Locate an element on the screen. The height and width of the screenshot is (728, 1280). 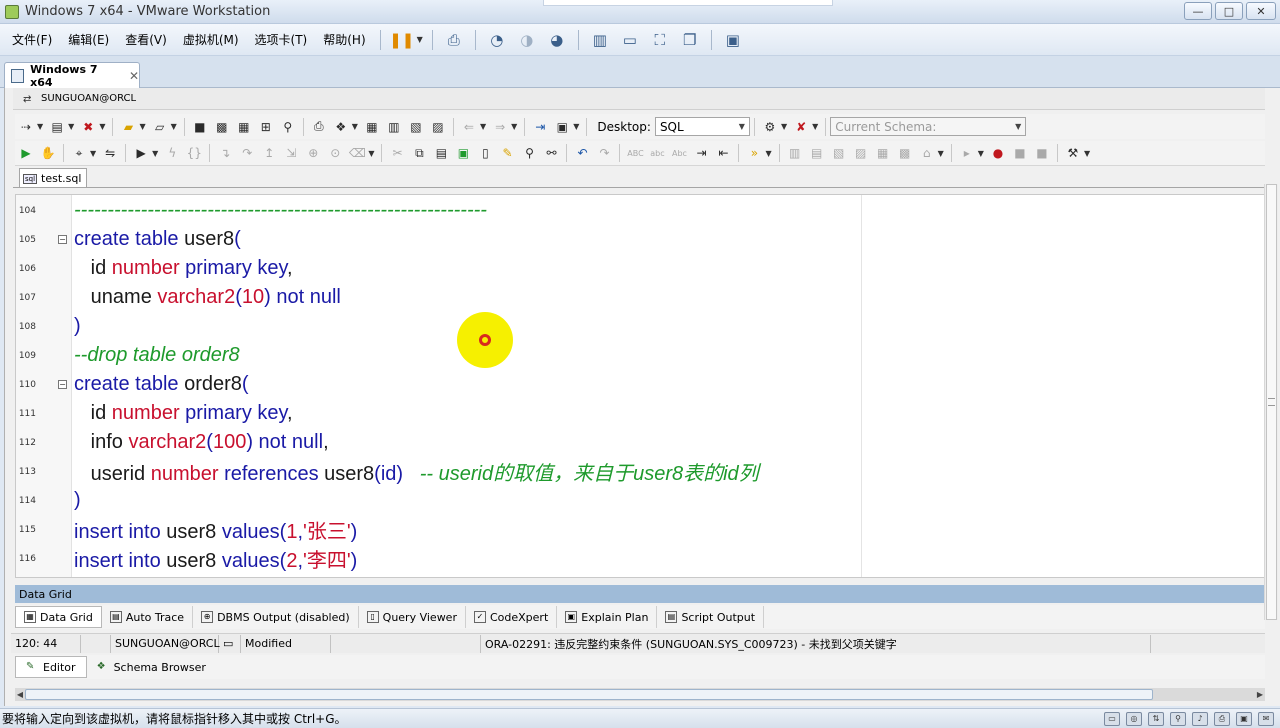
step-over-icon: ↷ is located at coordinates (247, 153).